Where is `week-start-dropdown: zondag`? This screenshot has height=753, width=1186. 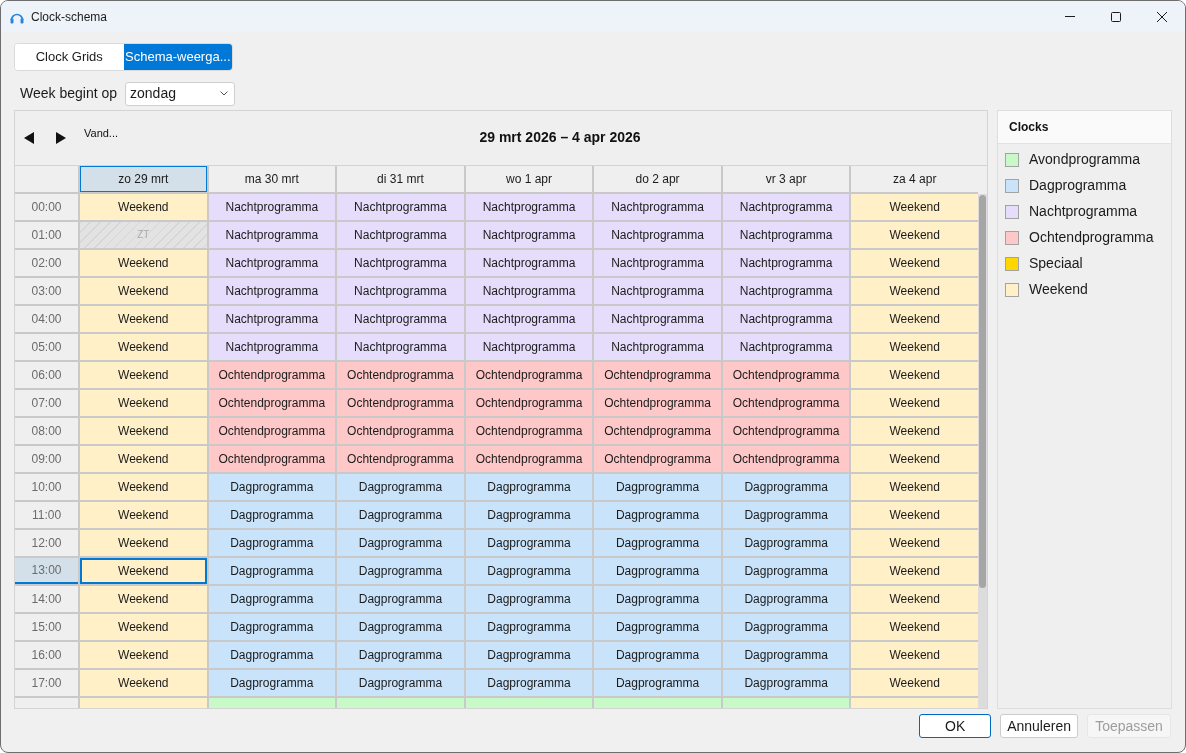 week-start-dropdown: zondag is located at coordinates (180, 93).